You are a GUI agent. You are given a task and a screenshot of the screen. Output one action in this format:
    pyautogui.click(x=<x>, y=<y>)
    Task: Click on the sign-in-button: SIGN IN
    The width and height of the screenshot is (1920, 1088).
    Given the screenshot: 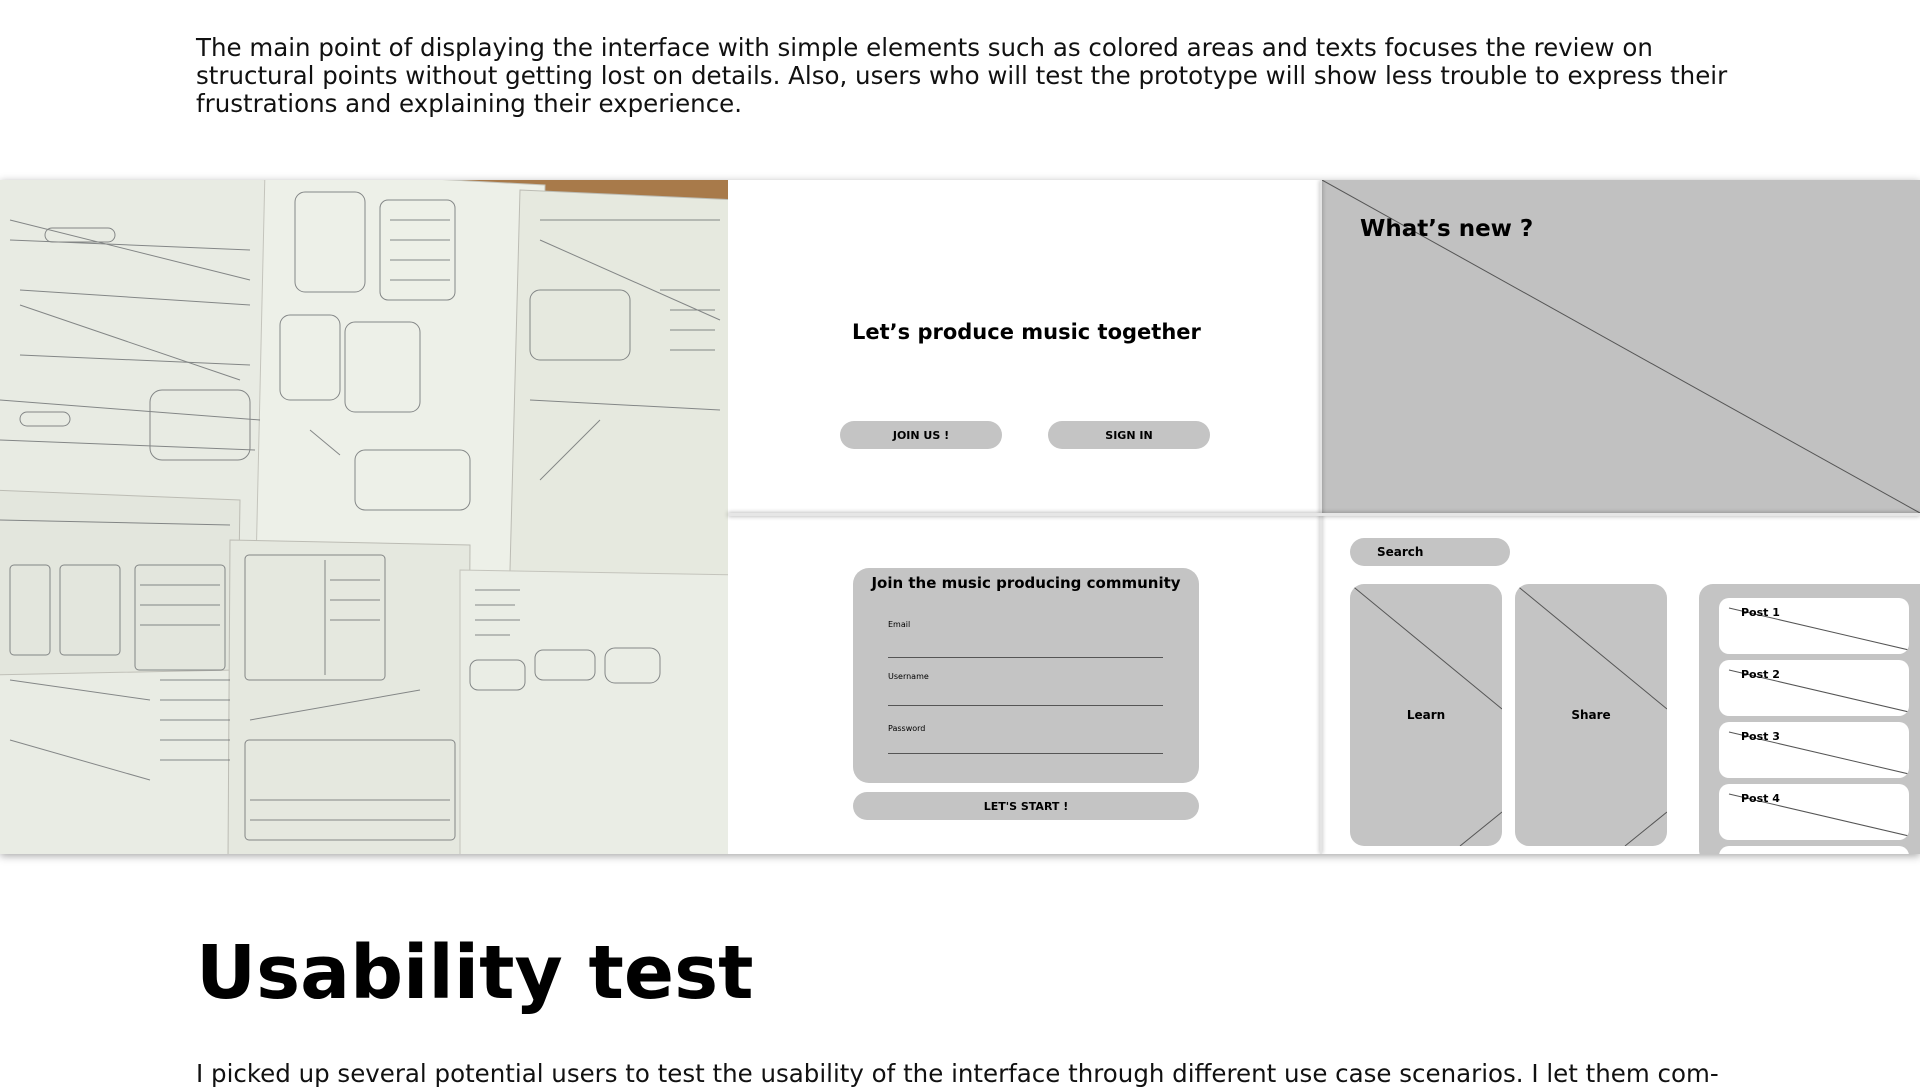 What is the action you would take?
    pyautogui.click(x=1129, y=435)
    